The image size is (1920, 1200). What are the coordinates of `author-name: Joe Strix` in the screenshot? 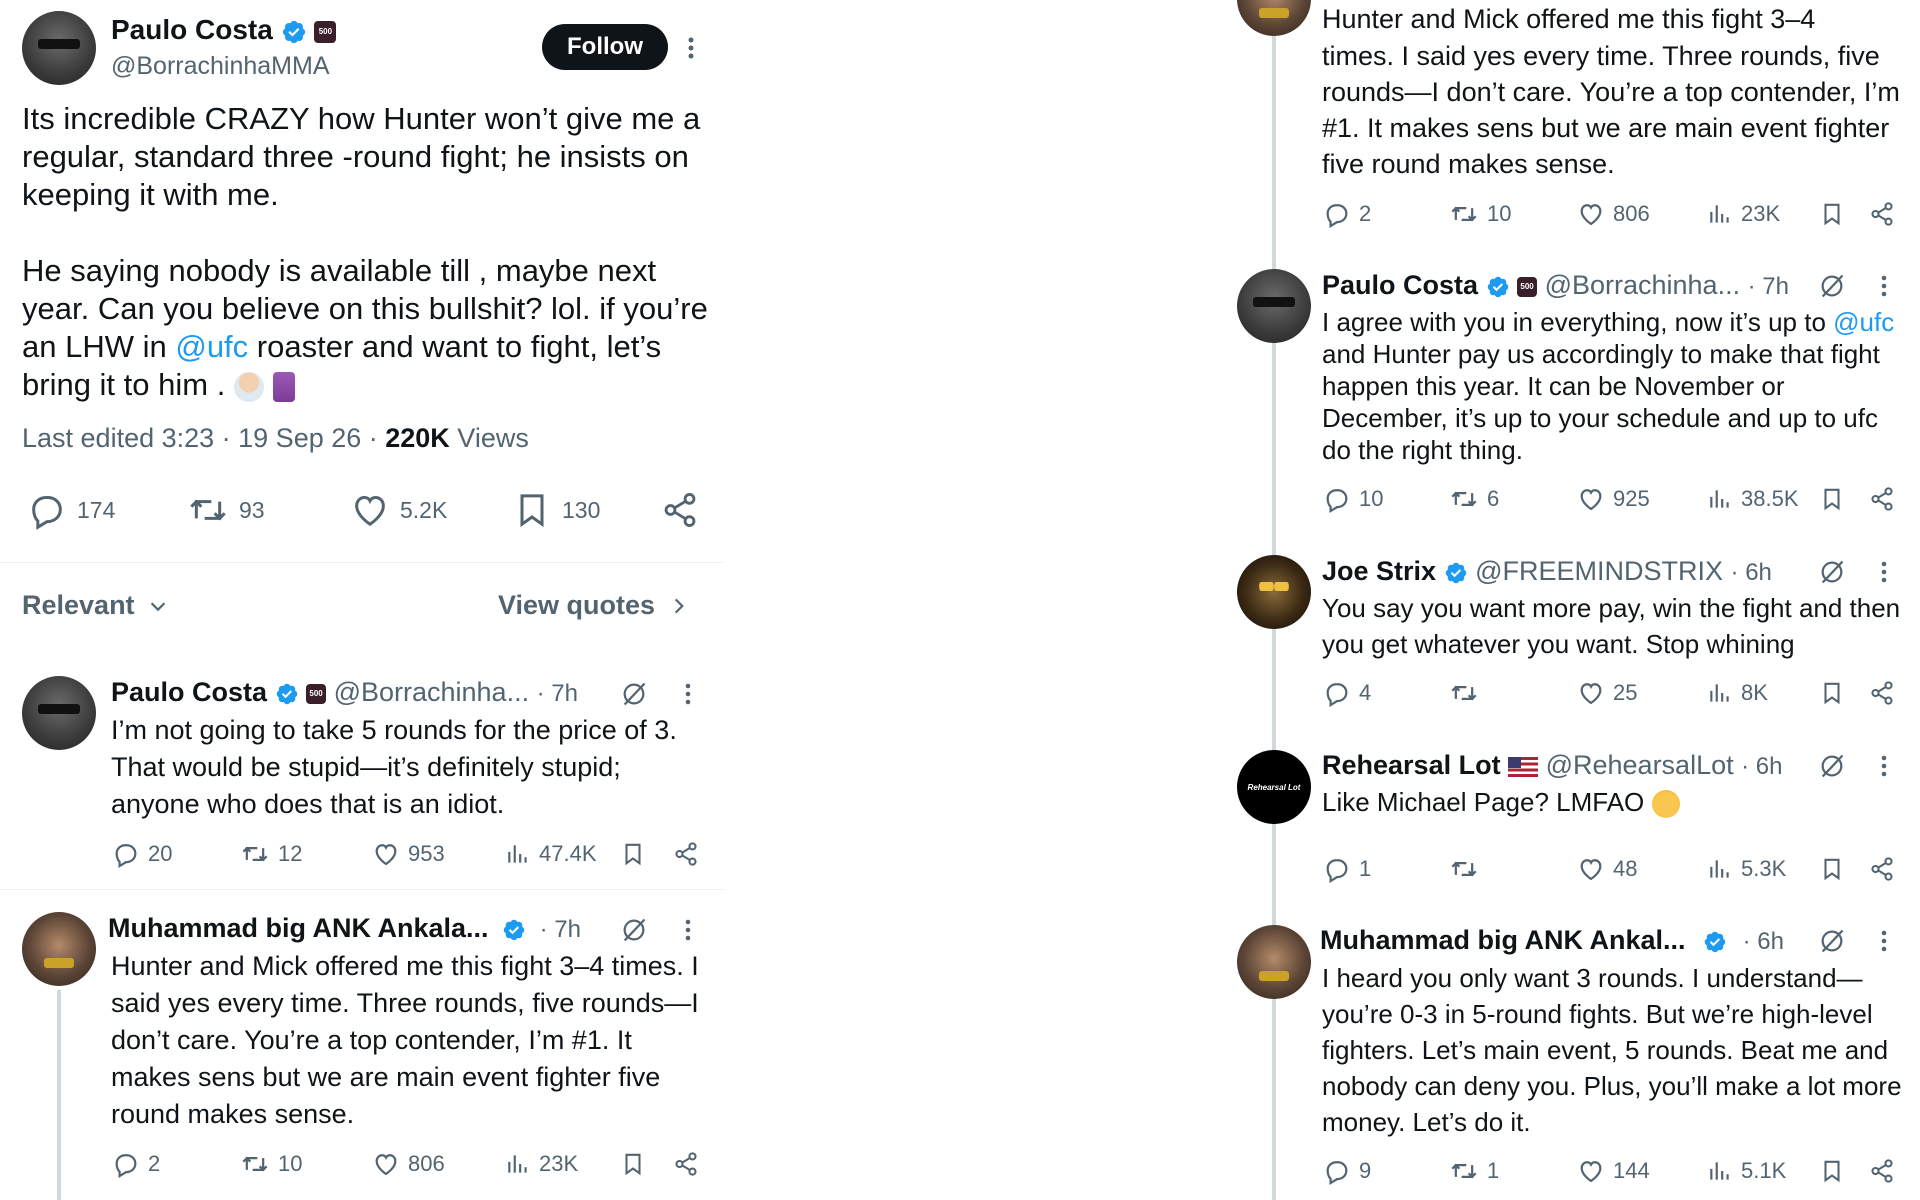 It's located at (1379, 571).